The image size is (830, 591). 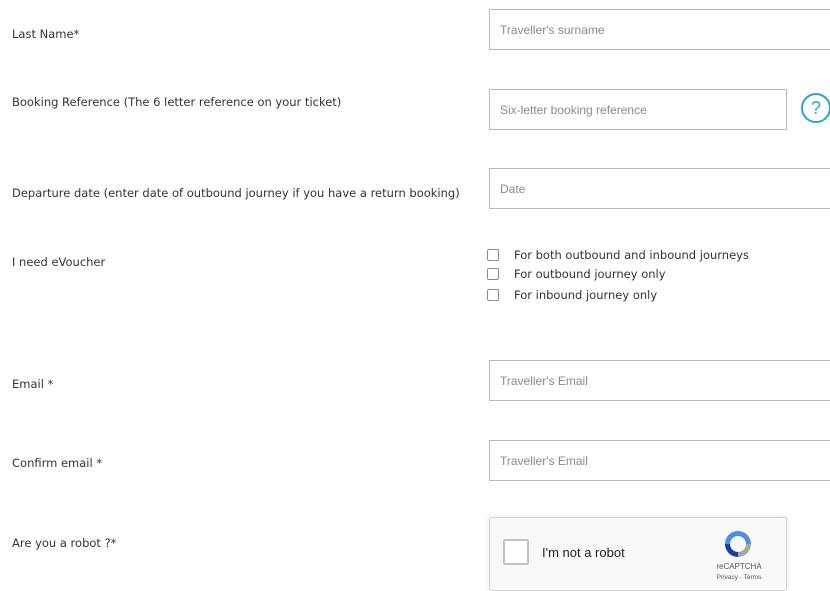 What do you see at coordinates (493, 255) in the screenshot?
I see `evoucher-both-checkbox` at bounding box center [493, 255].